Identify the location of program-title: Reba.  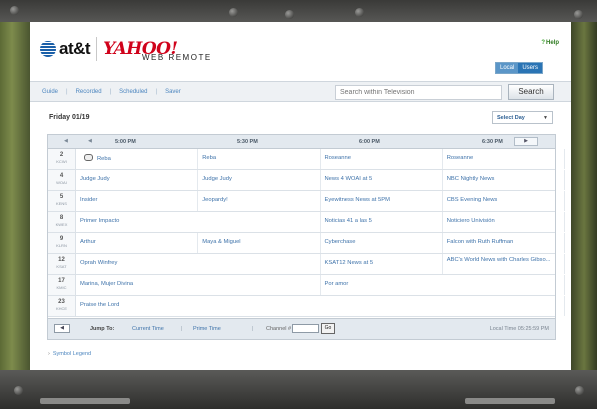
(209, 158).